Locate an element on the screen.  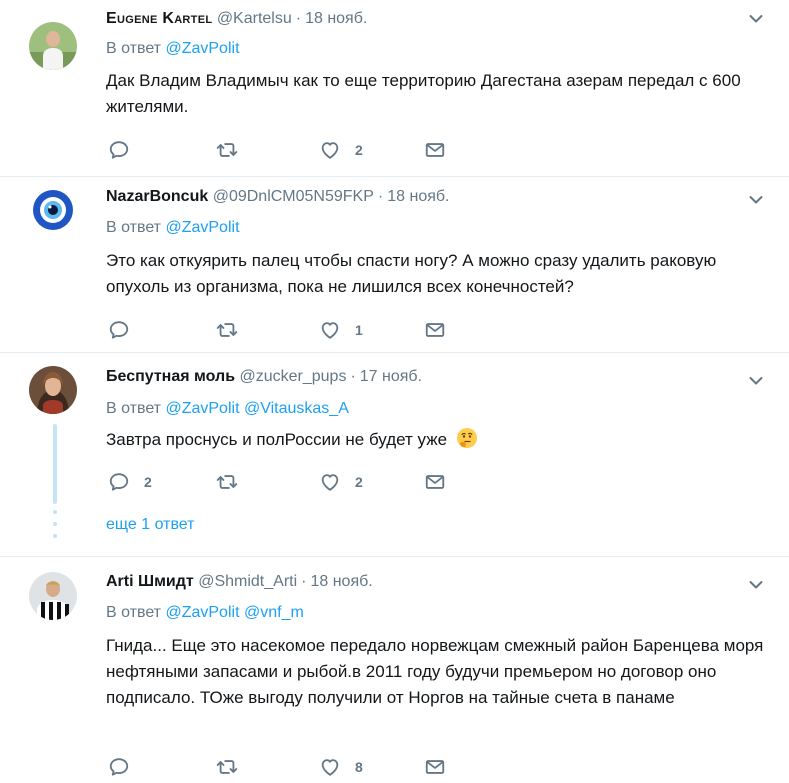
tweet-actions: 1 is located at coordinates (296, 330).